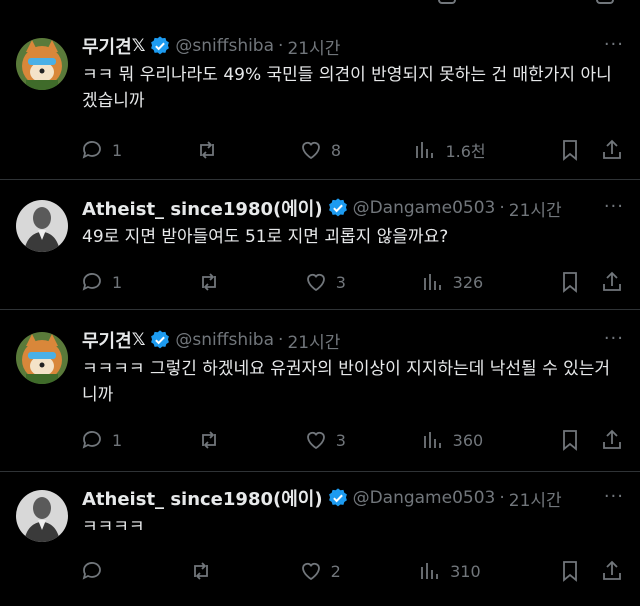 The width and height of the screenshot is (640, 606). What do you see at coordinates (447, 2) in the screenshot?
I see `previous-views-icon-fragment` at bounding box center [447, 2].